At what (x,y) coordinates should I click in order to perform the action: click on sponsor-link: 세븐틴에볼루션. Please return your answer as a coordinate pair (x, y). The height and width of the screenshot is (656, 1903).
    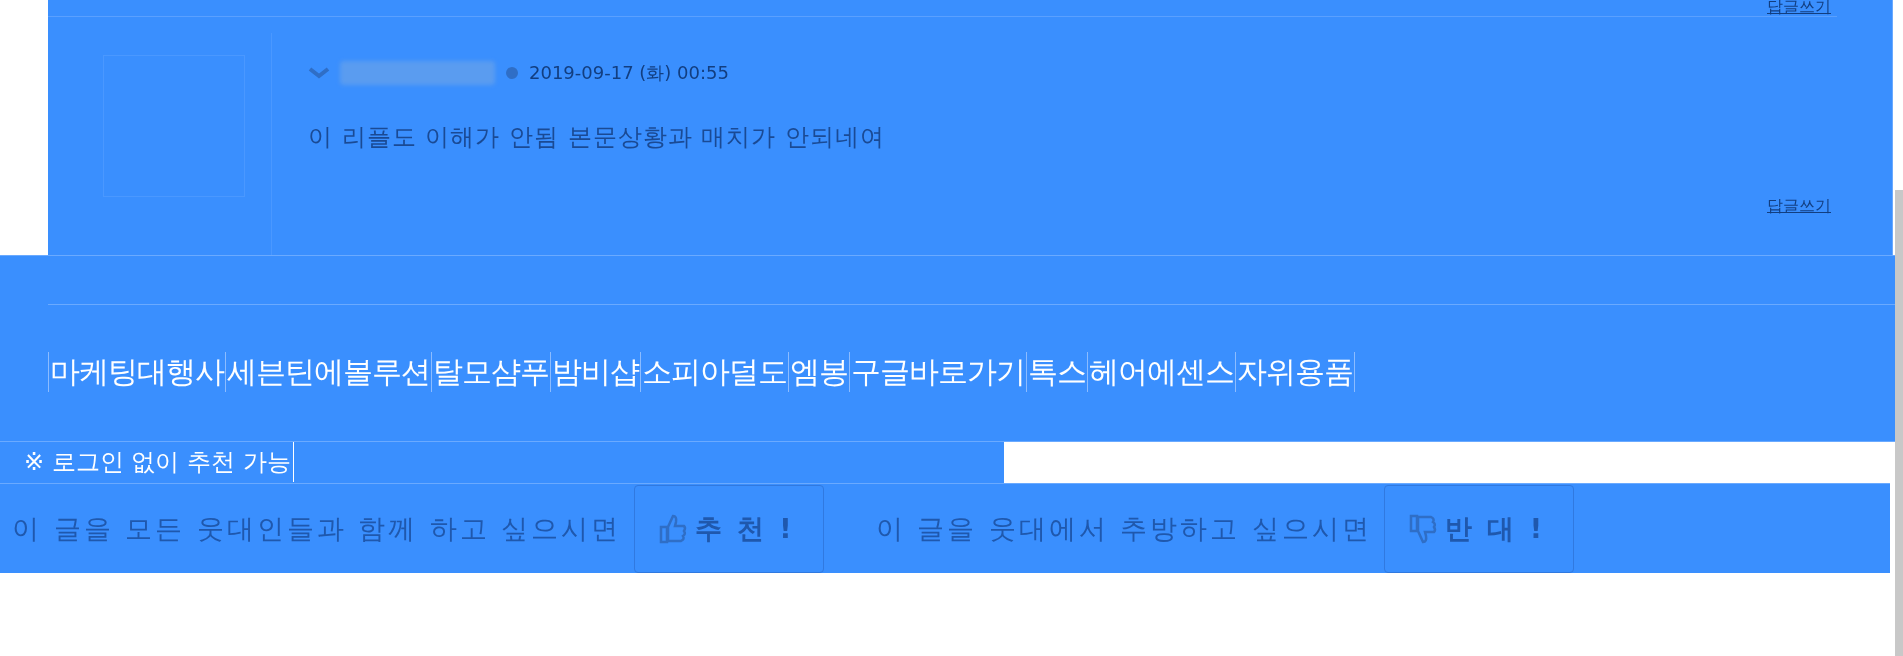
    Looking at the image, I should click on (328, 372).